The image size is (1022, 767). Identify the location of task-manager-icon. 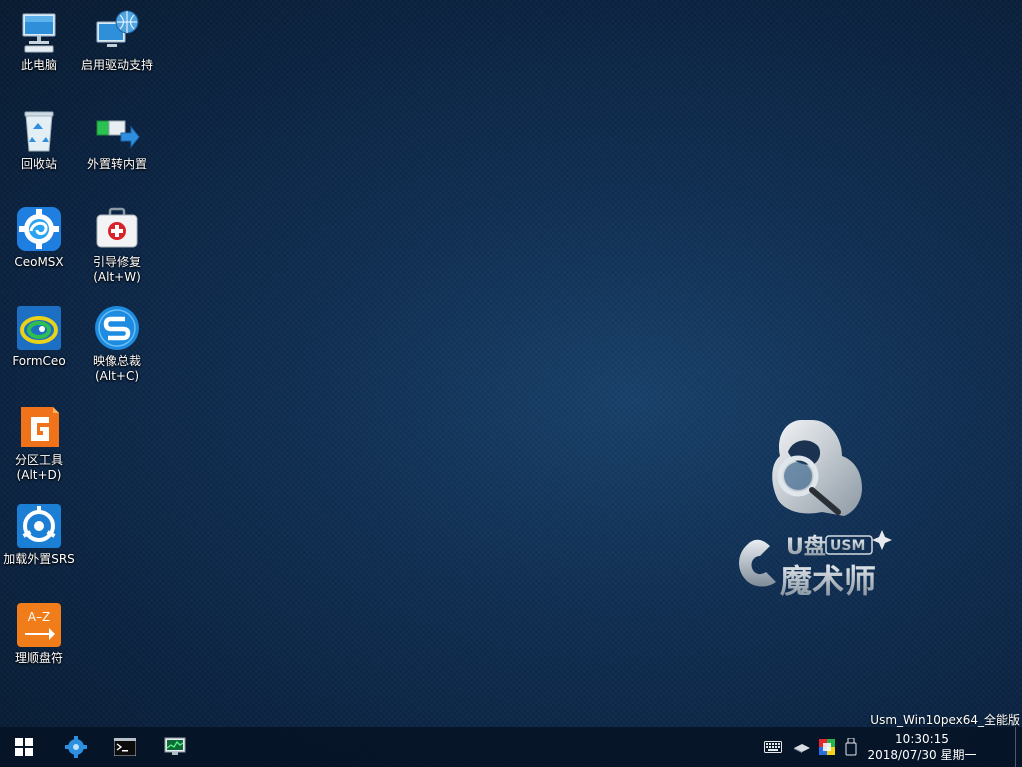
(175, 746).